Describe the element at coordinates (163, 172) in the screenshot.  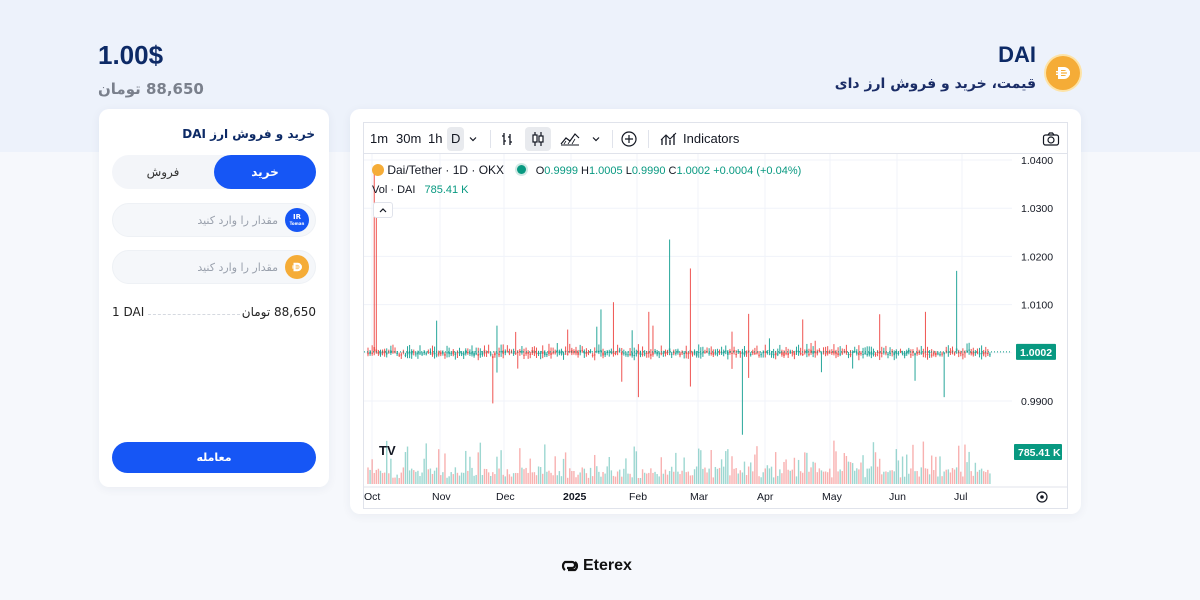
I see `tab-sell: فروش` at that location.